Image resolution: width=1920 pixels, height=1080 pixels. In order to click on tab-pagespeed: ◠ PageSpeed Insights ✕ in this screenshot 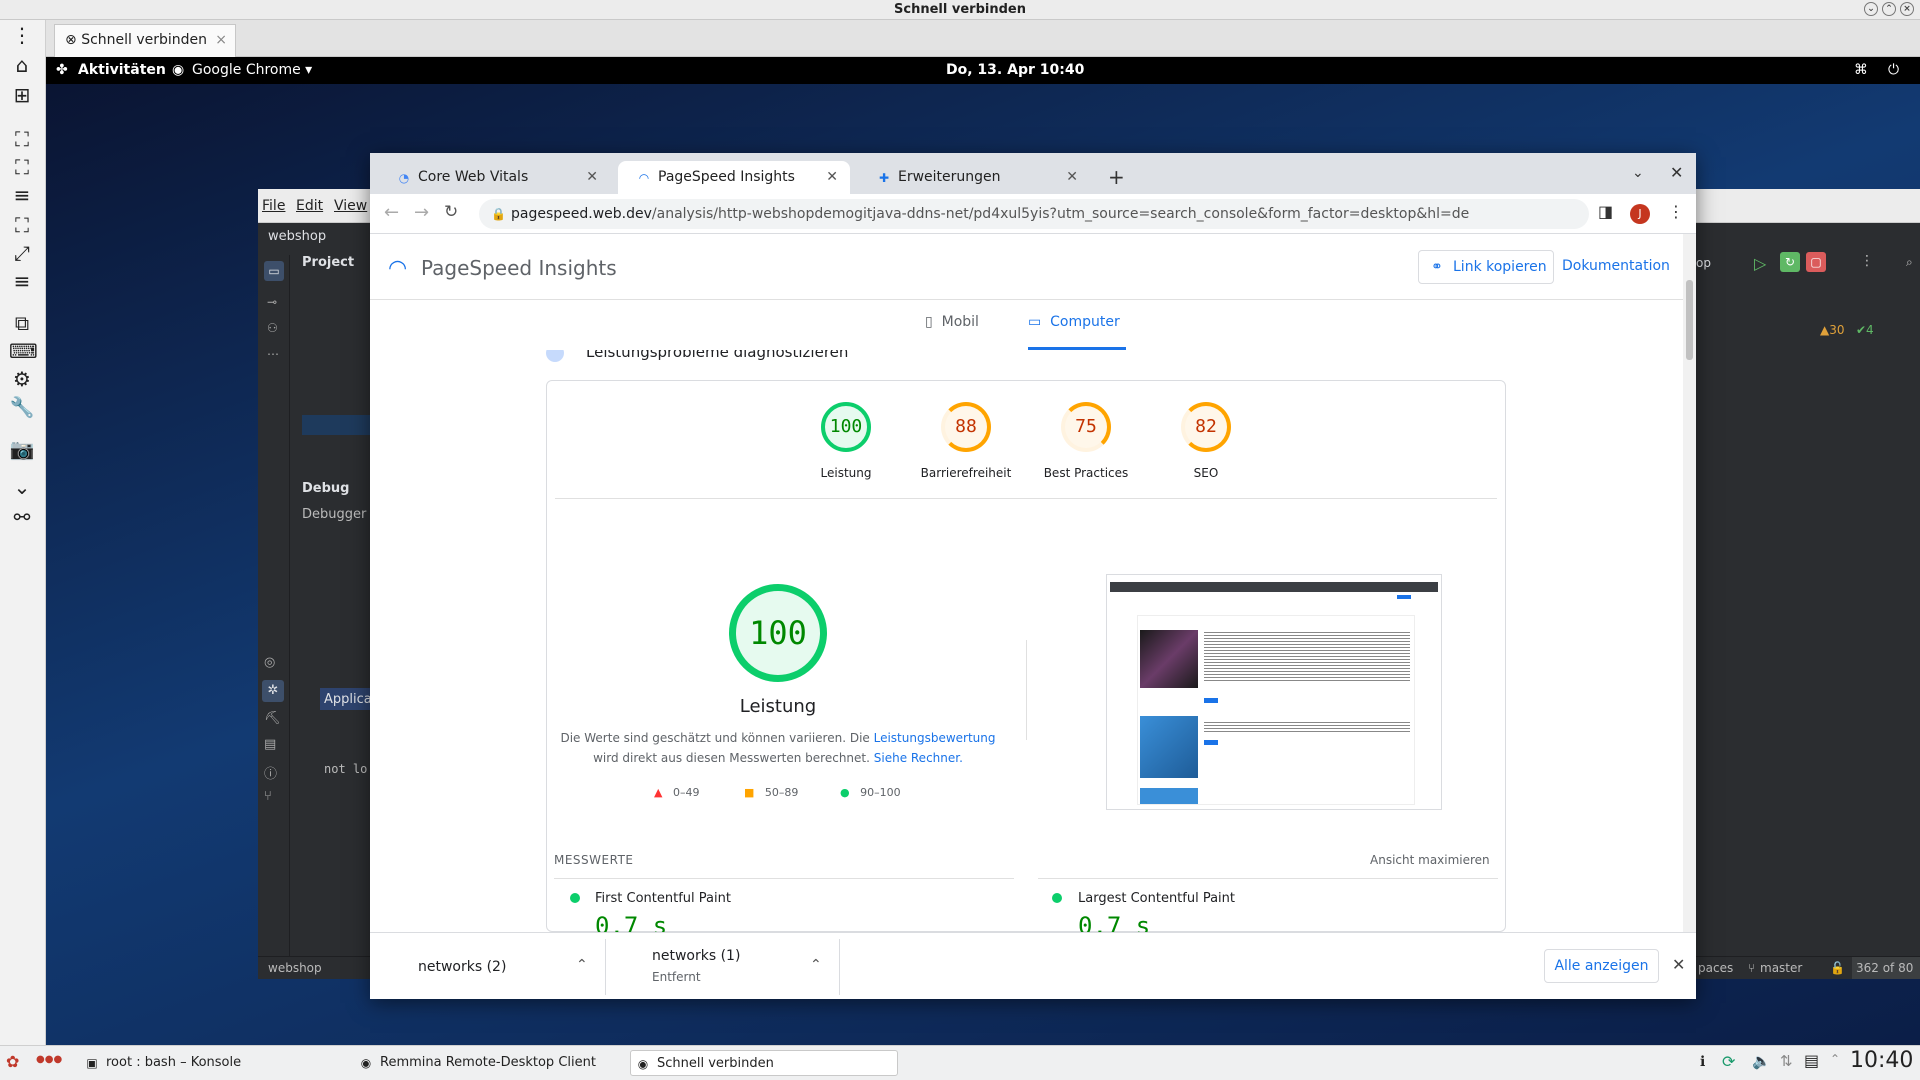, I will do `click(734, 177)`.